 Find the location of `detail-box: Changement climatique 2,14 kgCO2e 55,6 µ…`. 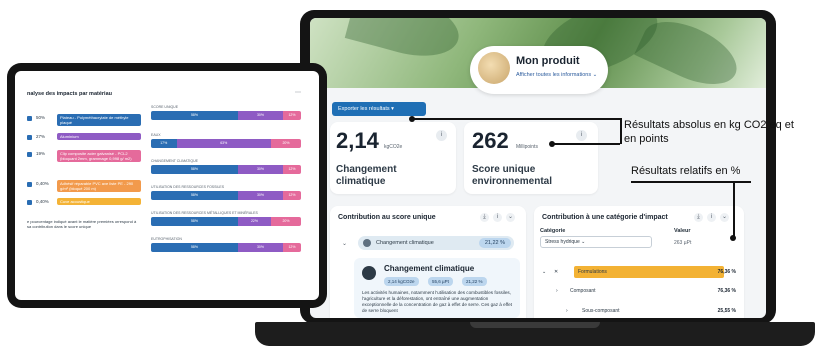

detail-box: Changement climatique 2,14 kgCO2e 55,6 µ… is located at coordinates (437, 288).